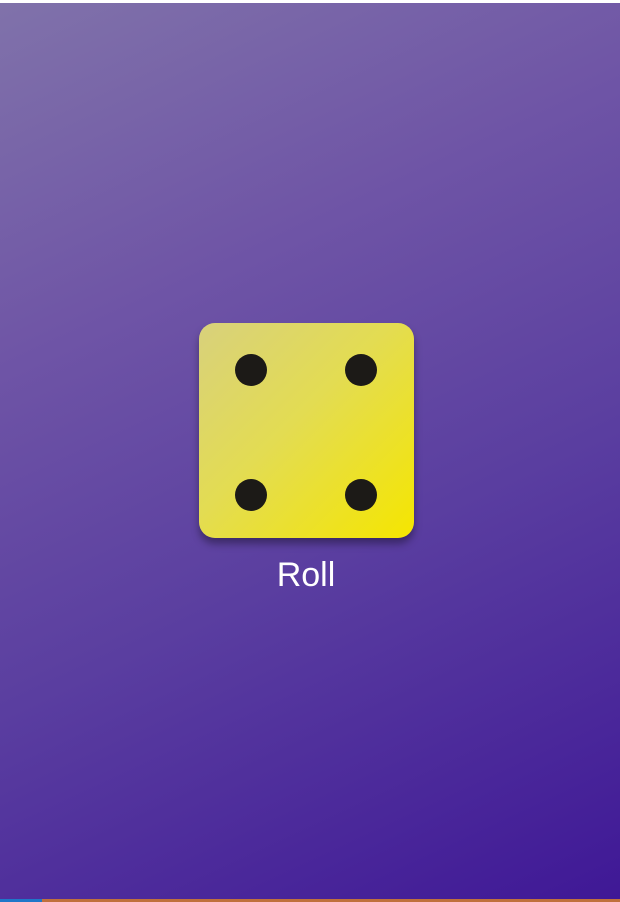 This screenshot has height=902, width=620. I want to click on roll-button: Roll, so click(306, 575).